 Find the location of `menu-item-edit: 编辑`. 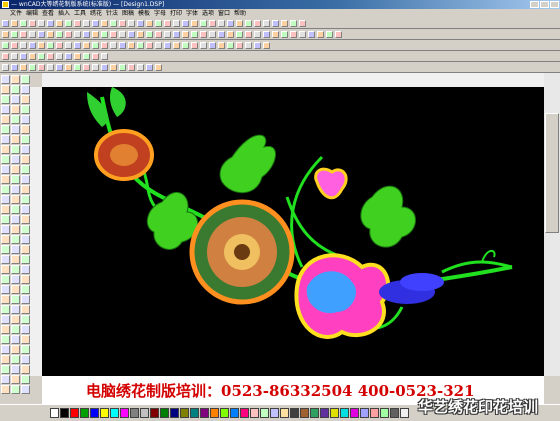

menu-item-edit: 编辑 is located at coordinates (32, 13).